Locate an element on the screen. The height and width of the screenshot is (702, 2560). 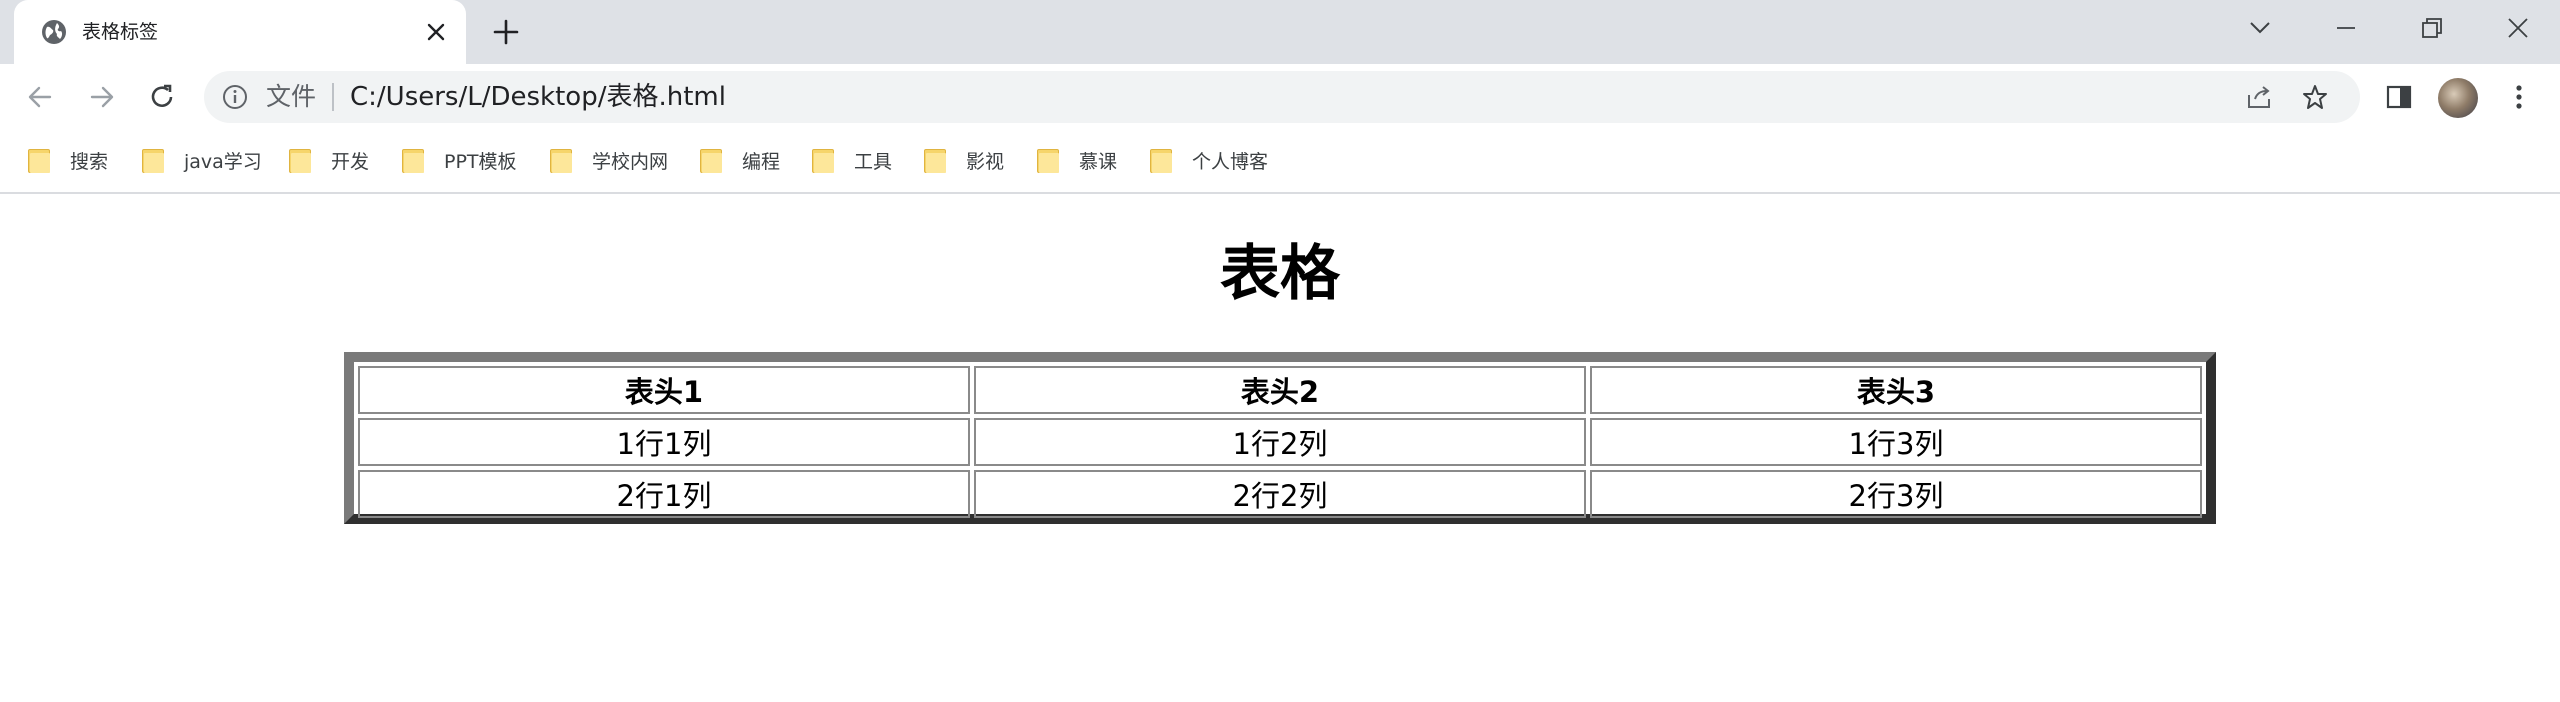
bookmark-folder: PPT模板 is located at coordinates (459, 160).